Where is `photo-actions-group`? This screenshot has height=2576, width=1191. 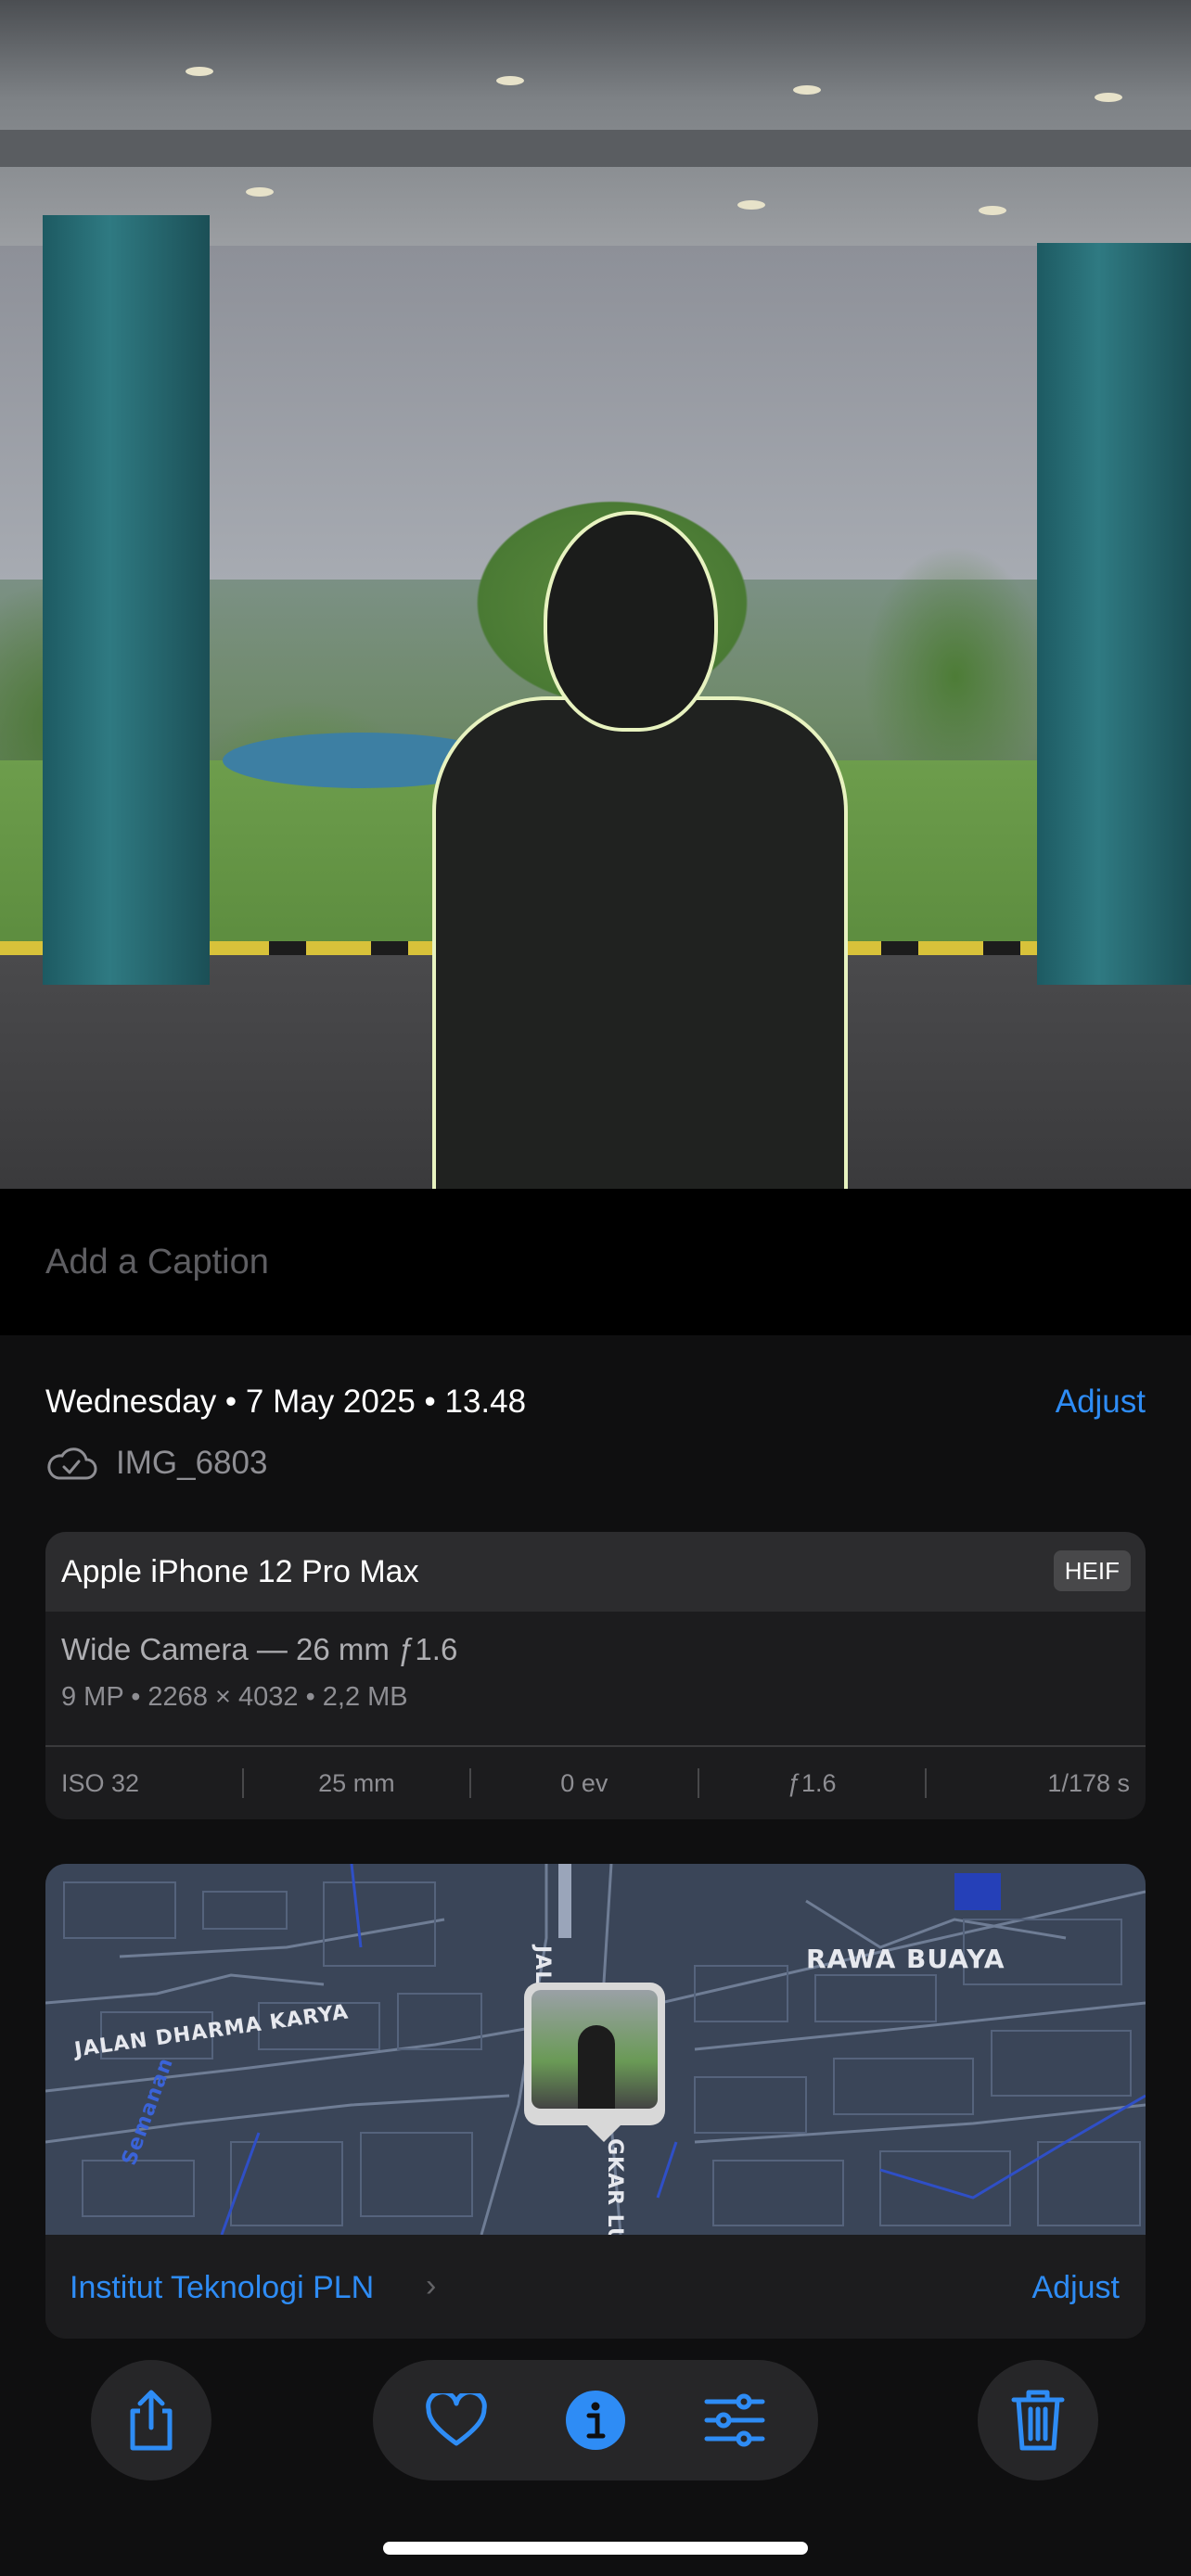
photo-actions-group is located at coordinates (595, 2420).